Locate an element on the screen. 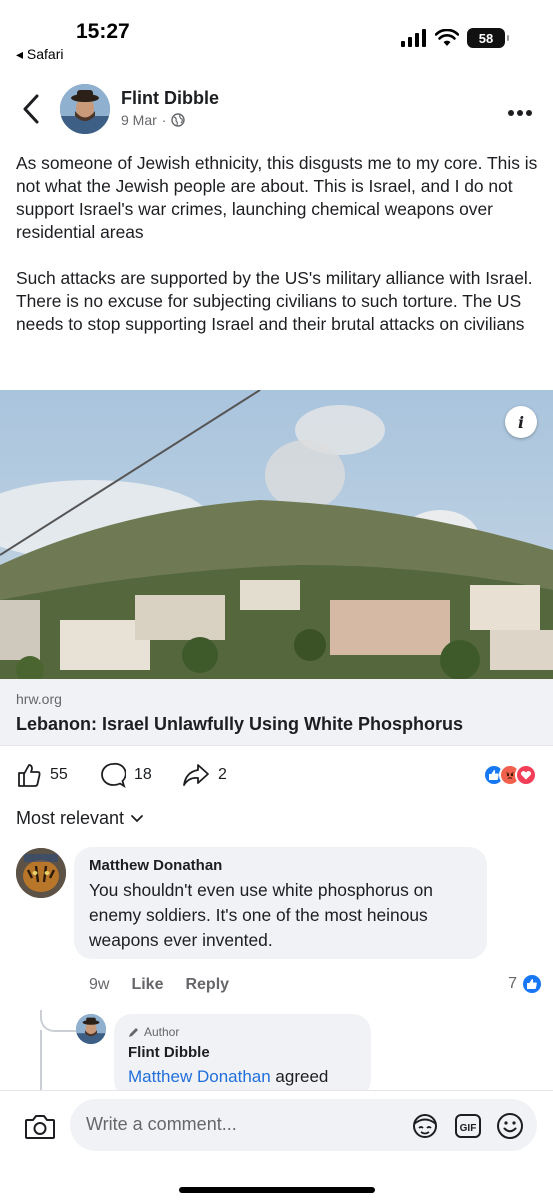 The image size is (553, 1200). share-button: 2 is located at coordinates (204, 775).